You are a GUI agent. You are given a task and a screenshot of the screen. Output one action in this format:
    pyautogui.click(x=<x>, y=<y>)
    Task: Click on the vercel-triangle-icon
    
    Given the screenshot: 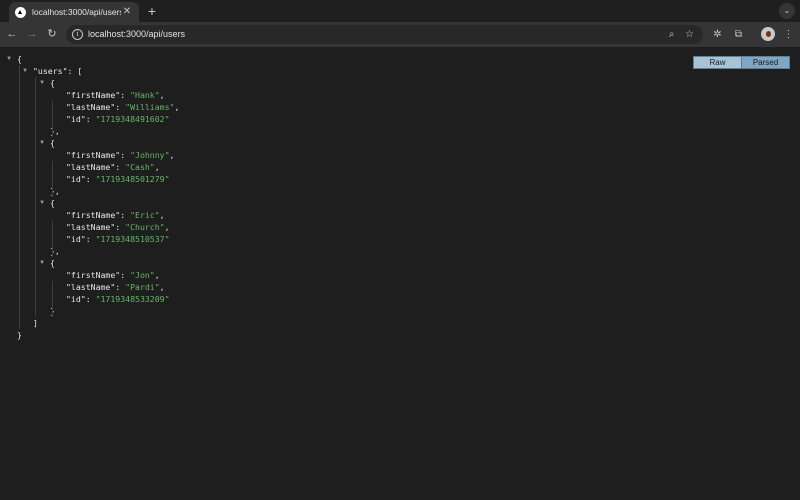 What is the action you would take?
    pyautogui.click(x=20, y=12)
    